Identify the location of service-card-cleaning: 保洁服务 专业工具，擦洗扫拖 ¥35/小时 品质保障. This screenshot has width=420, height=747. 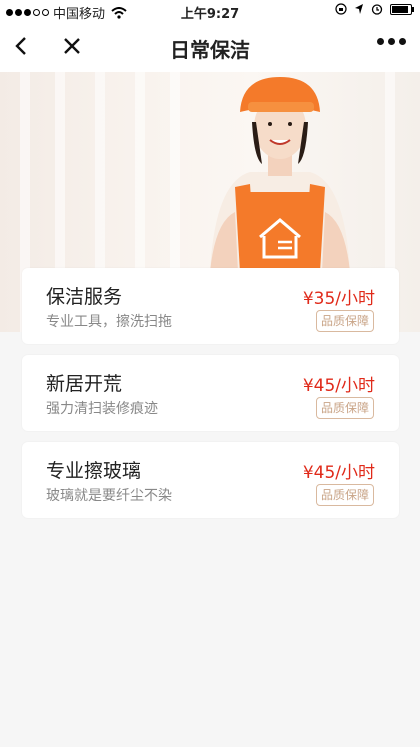
(210, 306).